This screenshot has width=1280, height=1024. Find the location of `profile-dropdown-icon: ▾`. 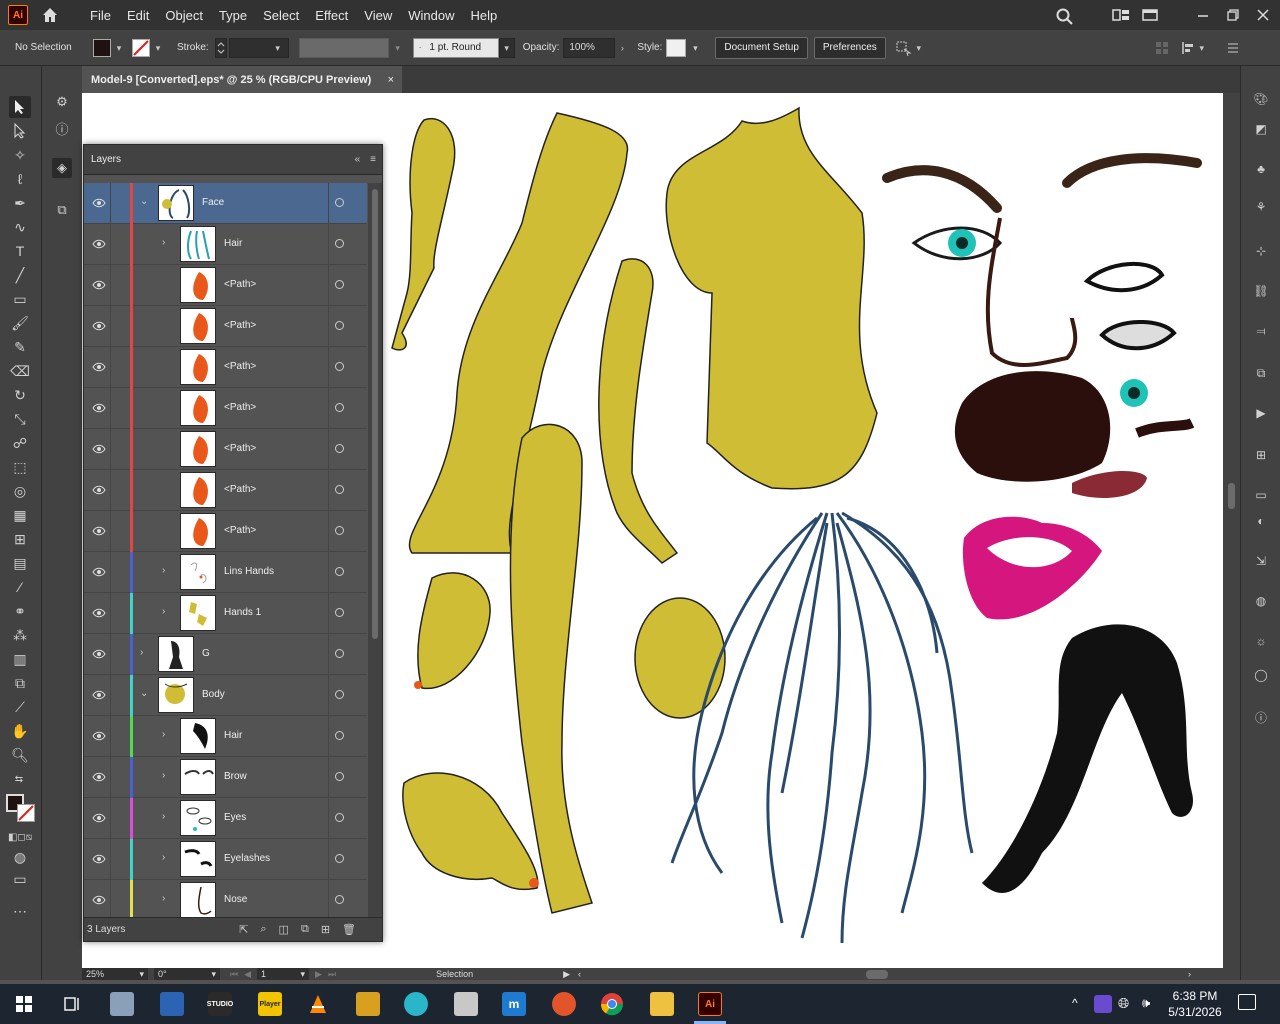

profile-dropdown-icon: ▾ is located at coordinates (398, 48).